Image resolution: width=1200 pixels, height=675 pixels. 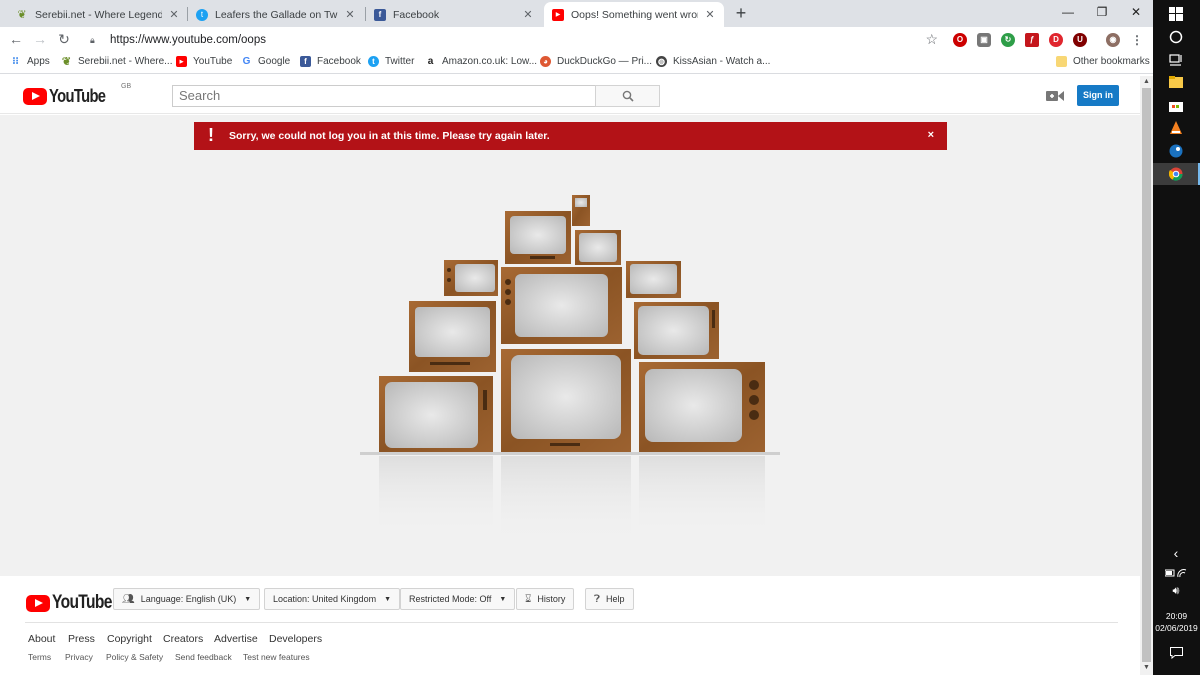 I want to click on steam-icon, so click(x=1176, y=151).